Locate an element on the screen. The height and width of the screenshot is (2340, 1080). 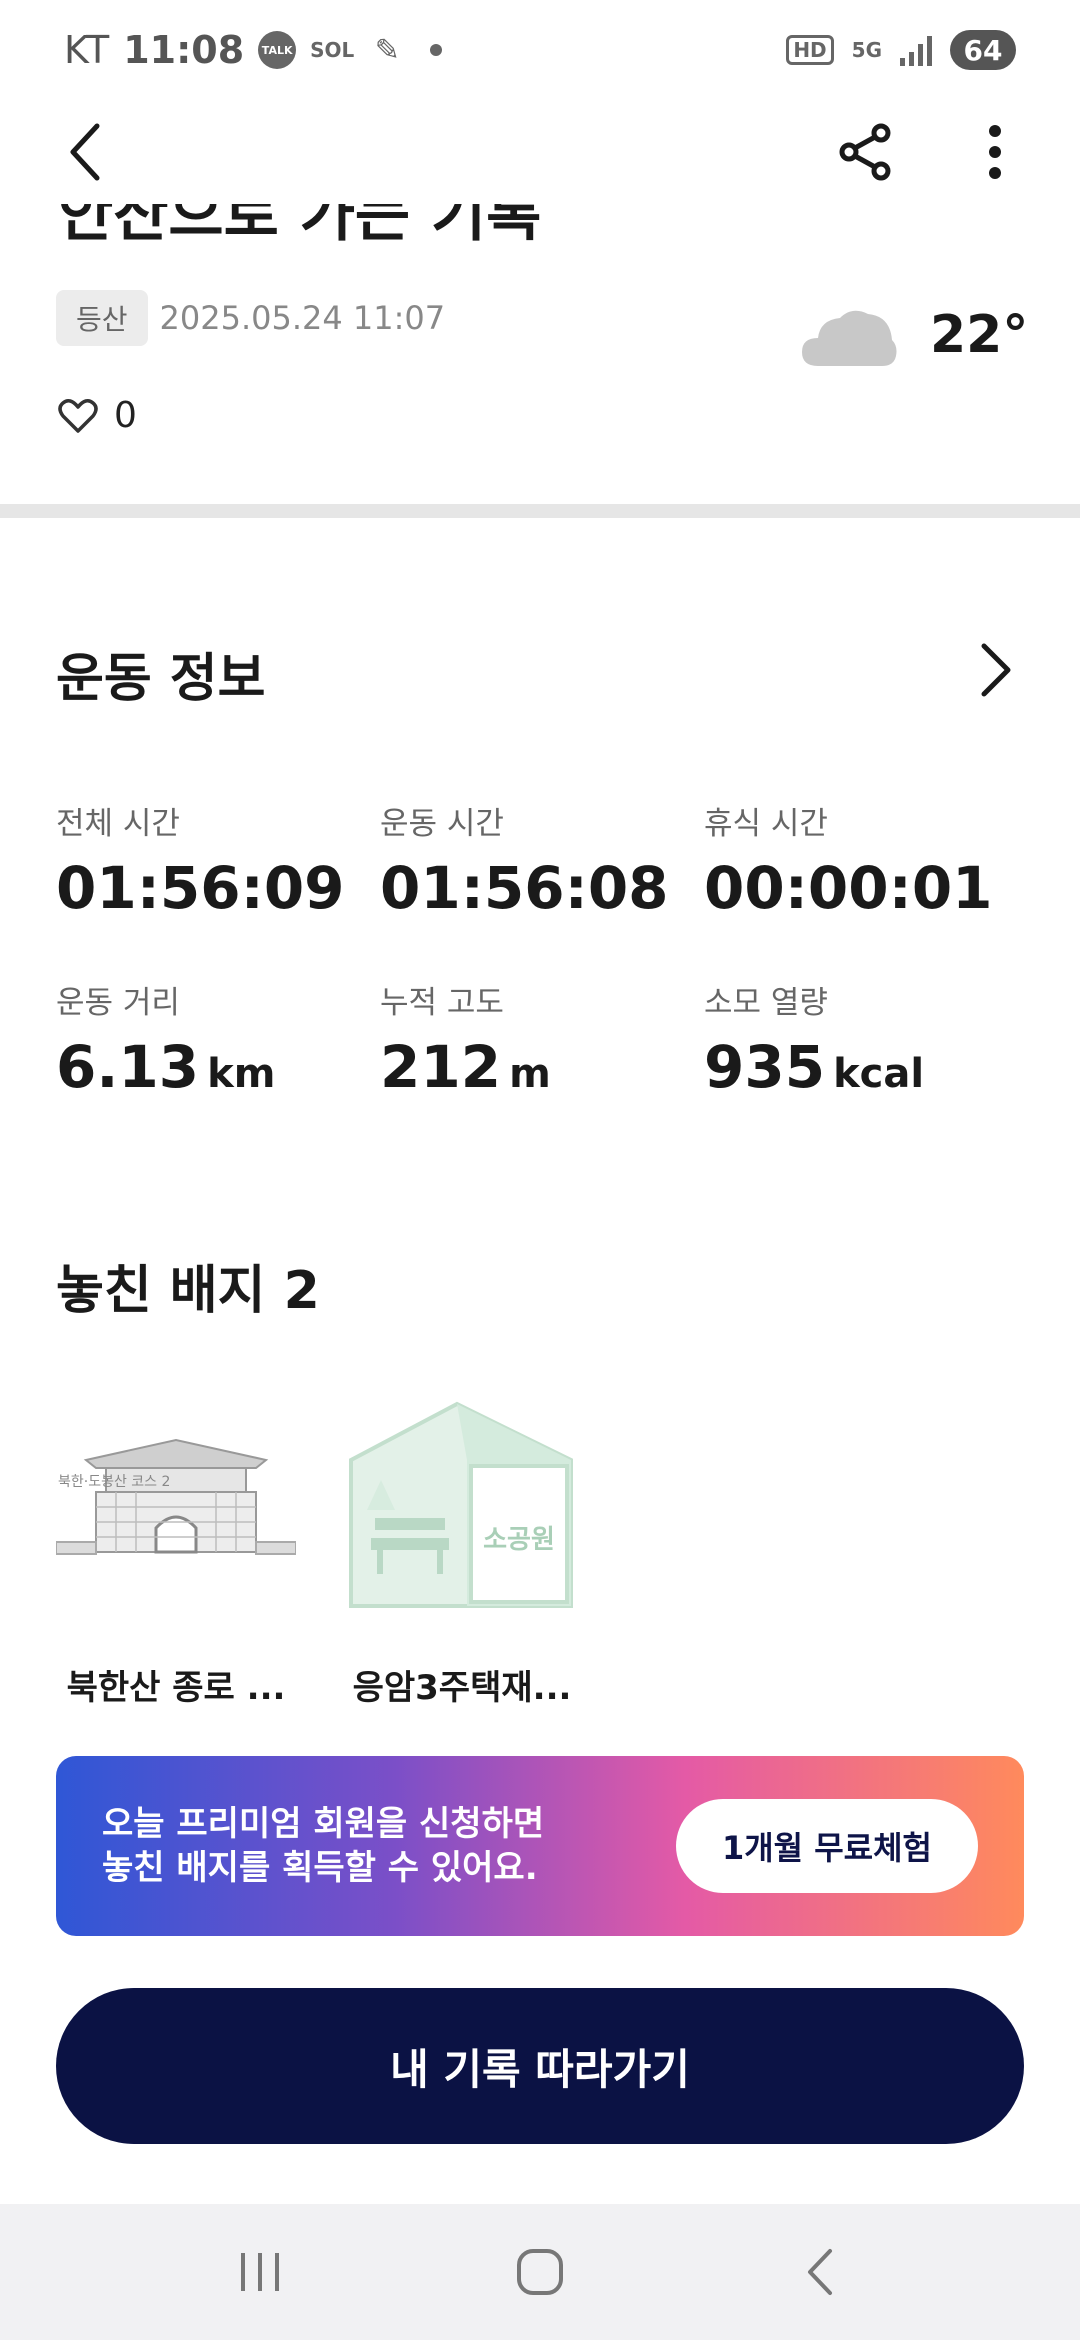
system-navigation-bar is located at coordinates (540, 2272).